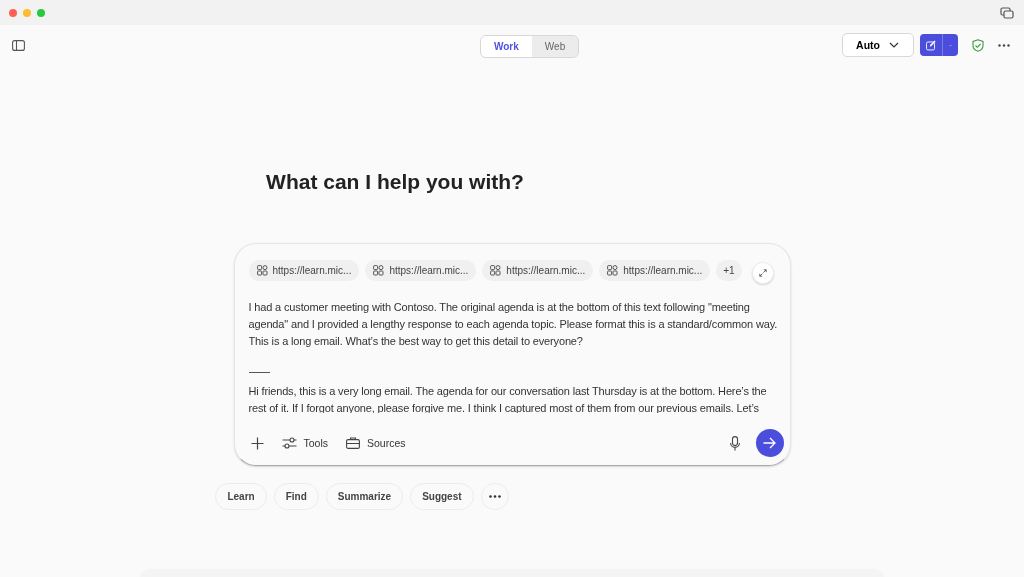 The height and width of the screenshot is (577, 1024). Describe the element at coordinates (376, 443) in the screenshot. I see `sources-button: Sources` at that location.